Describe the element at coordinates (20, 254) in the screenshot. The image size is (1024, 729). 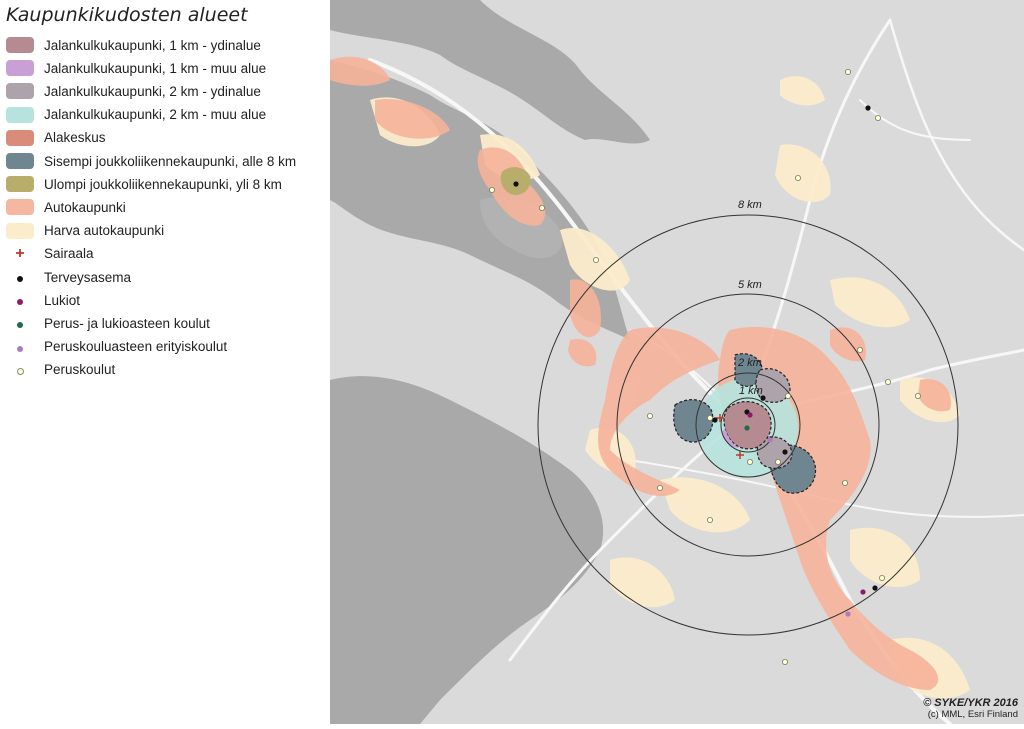
I see `hospital-cross-icon` at that location.